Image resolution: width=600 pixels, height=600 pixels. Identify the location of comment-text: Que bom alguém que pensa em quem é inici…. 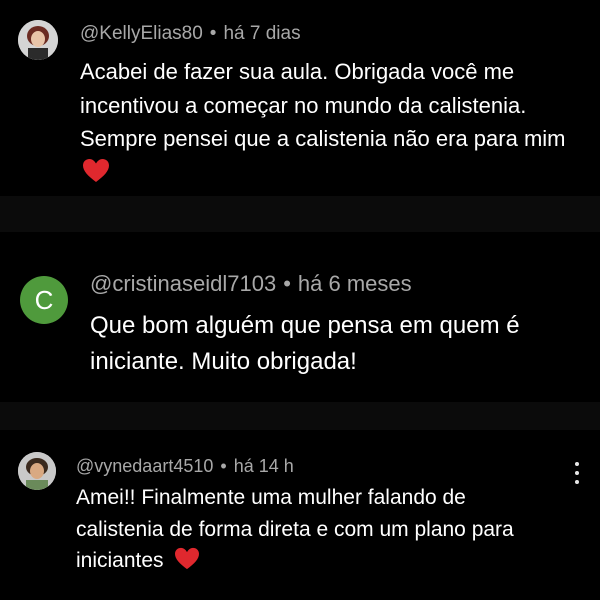
(305, 343).